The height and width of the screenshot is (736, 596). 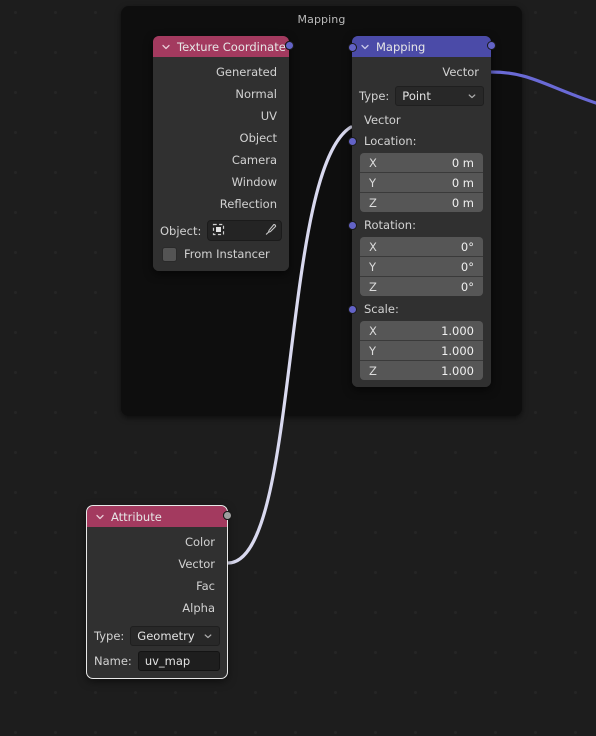 What do you see at coordinates (198, 608) in the screenshot?
I see `output-label-attr-alpha: Alpha` at bounding box center [198, 608].